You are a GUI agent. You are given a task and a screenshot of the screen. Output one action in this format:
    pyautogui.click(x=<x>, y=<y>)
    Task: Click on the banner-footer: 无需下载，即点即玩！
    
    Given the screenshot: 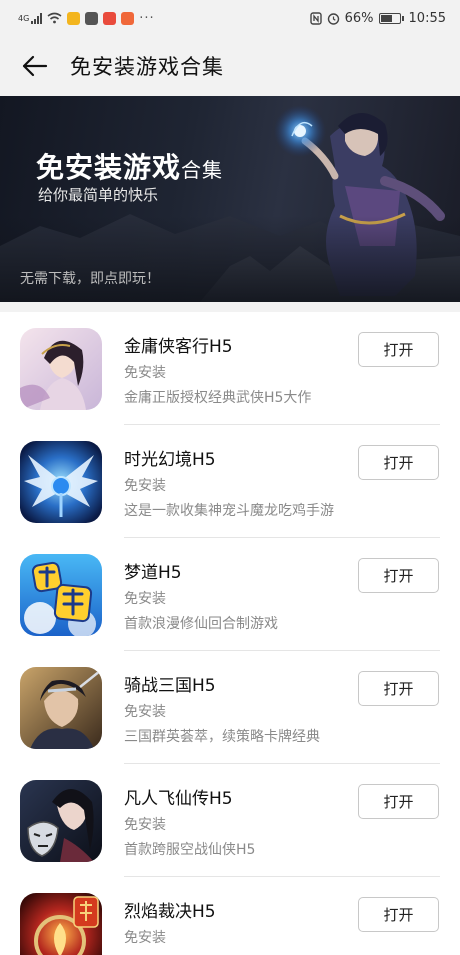 What is the action you would take?
    pyautogui.click(x=90, y=279)
    